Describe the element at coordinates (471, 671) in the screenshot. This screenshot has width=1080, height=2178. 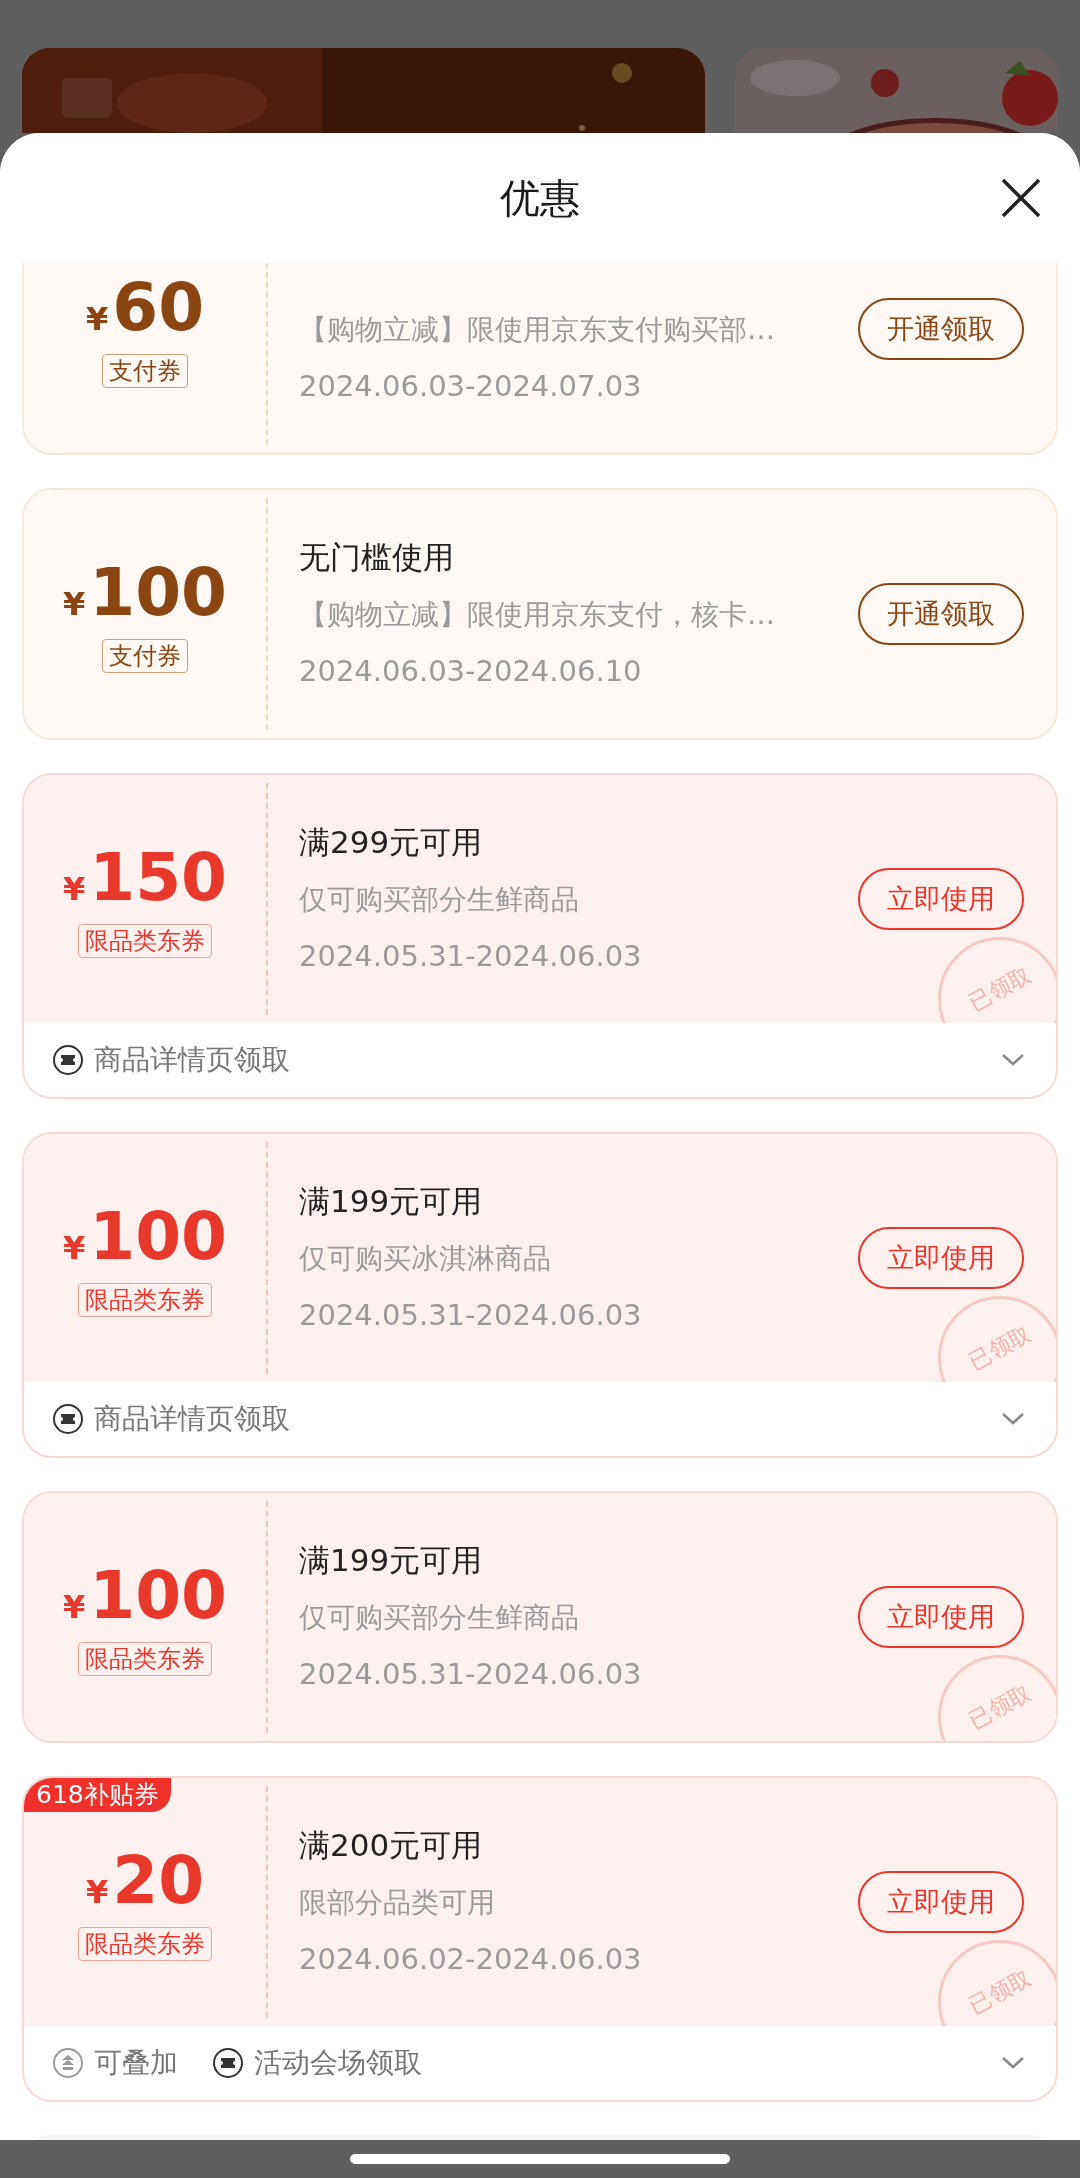
I see `coupon-validity: 2024.06.03-2024.06.10` at that location.